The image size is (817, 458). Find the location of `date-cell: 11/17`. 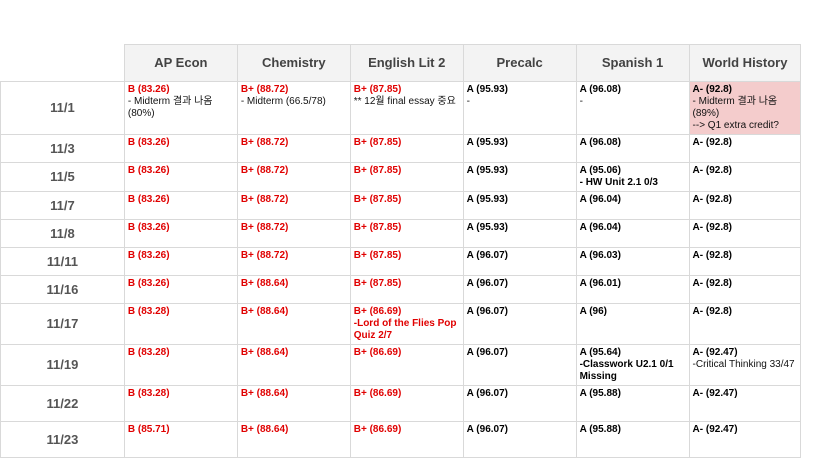

date-cell: 11/17 is located at coordinates (63, 323).